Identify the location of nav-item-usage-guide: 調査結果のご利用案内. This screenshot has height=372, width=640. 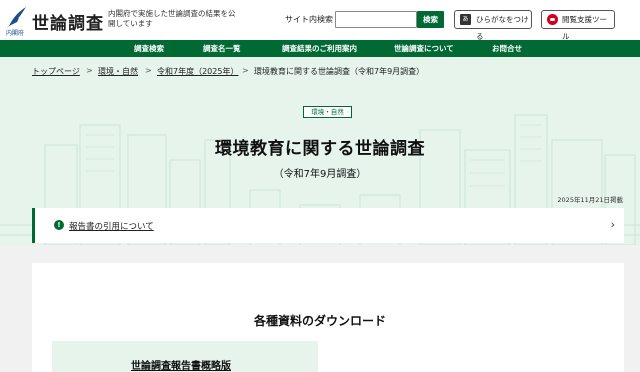
(319, 48).